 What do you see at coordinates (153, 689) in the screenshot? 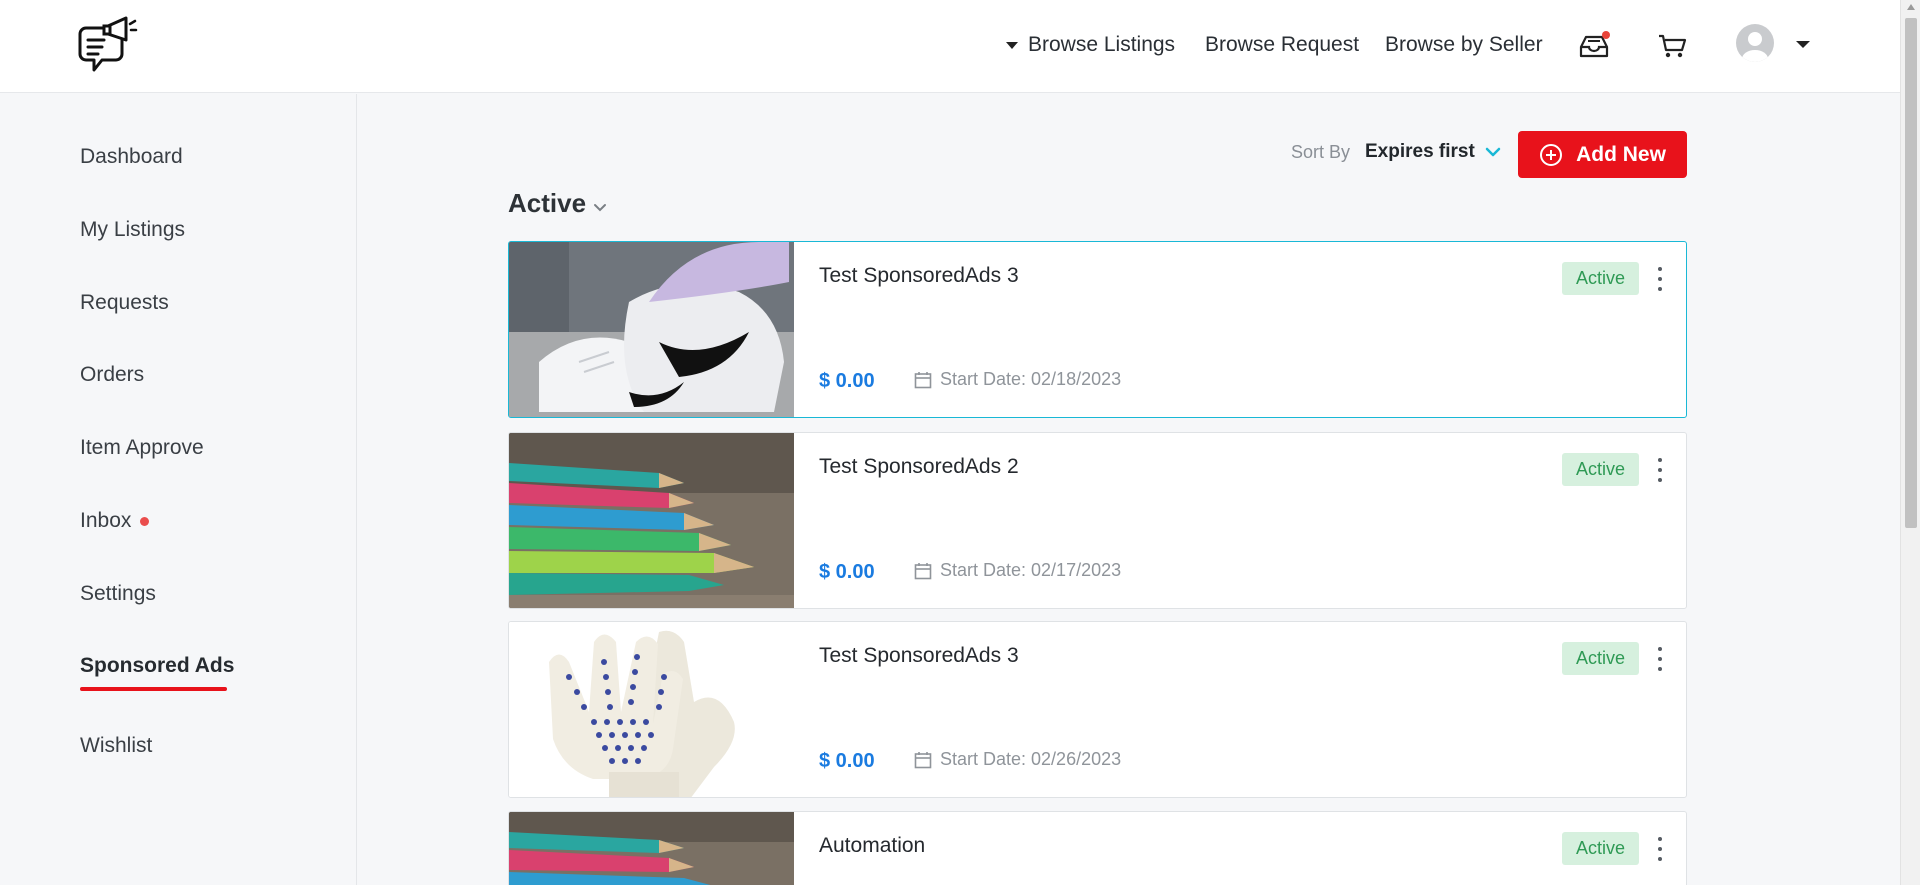
I see `active-item-underline` at bounding box center [153, 689].